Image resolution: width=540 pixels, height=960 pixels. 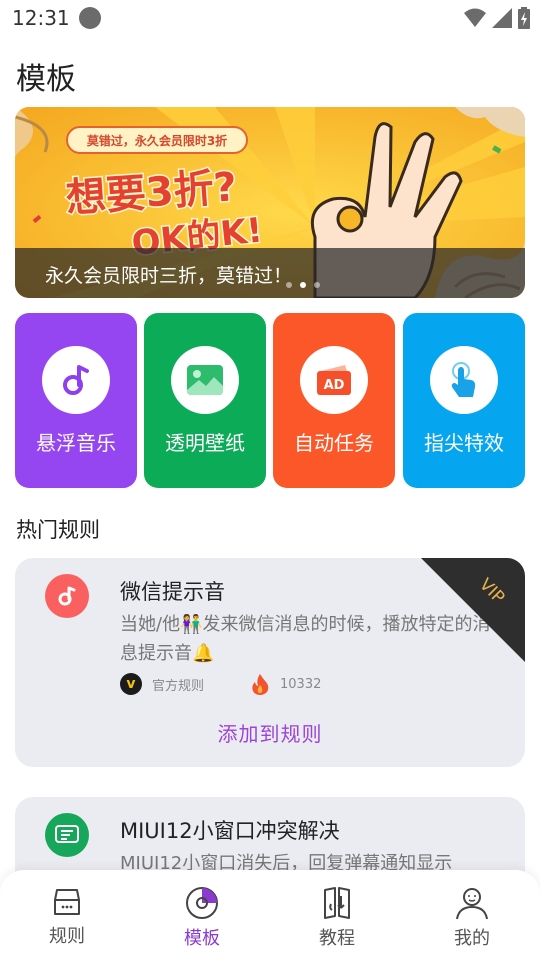 I want to click on status-time: 12:31, so click(x=41, y=18).